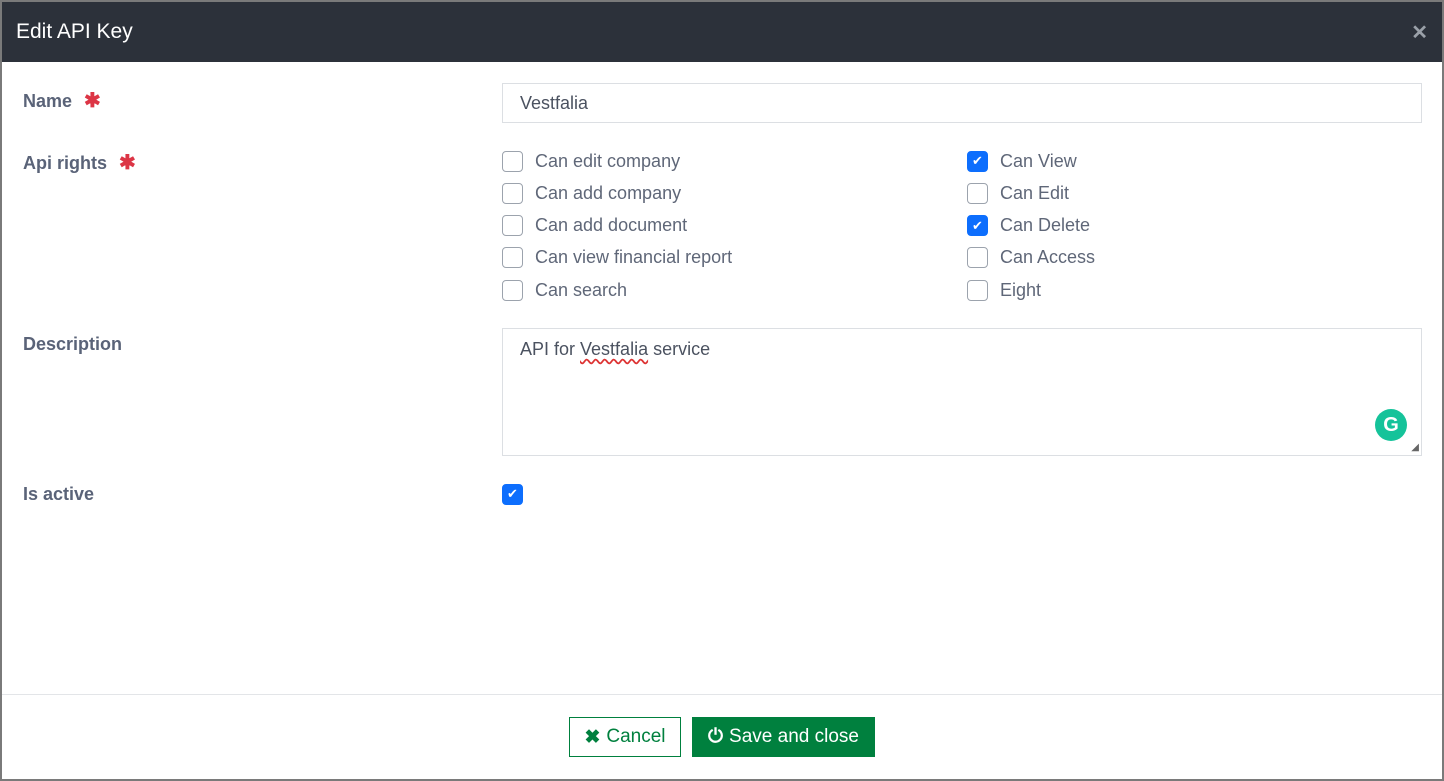 This screenshot has width=1444, height=781. I want to click on right-checkbox: Can edit company, so click(591, 161).